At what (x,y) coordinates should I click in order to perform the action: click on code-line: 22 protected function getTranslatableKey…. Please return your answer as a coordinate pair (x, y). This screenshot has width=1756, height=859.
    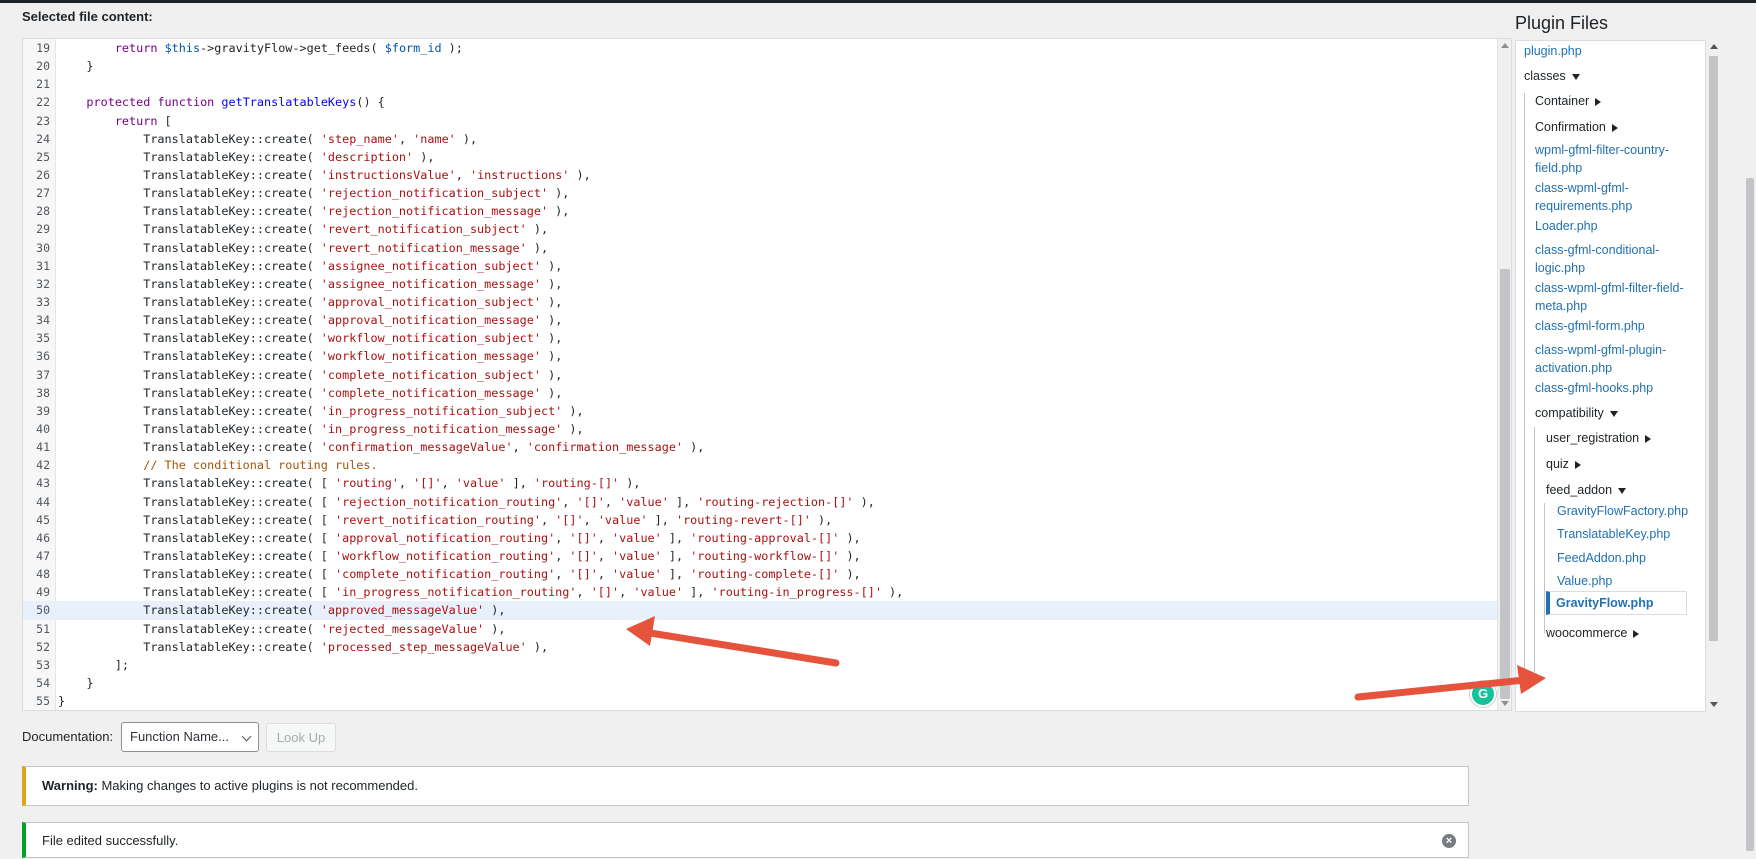
    Looking at the image, I should click on (760, 102).